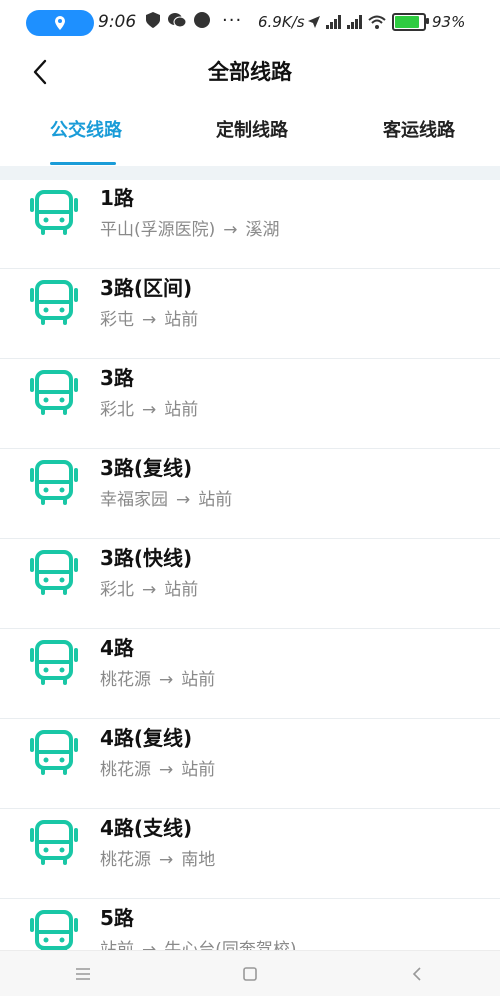  I want to click on route-item: 3路(复线) 幸福家园 → 站前, so click(250, 493).